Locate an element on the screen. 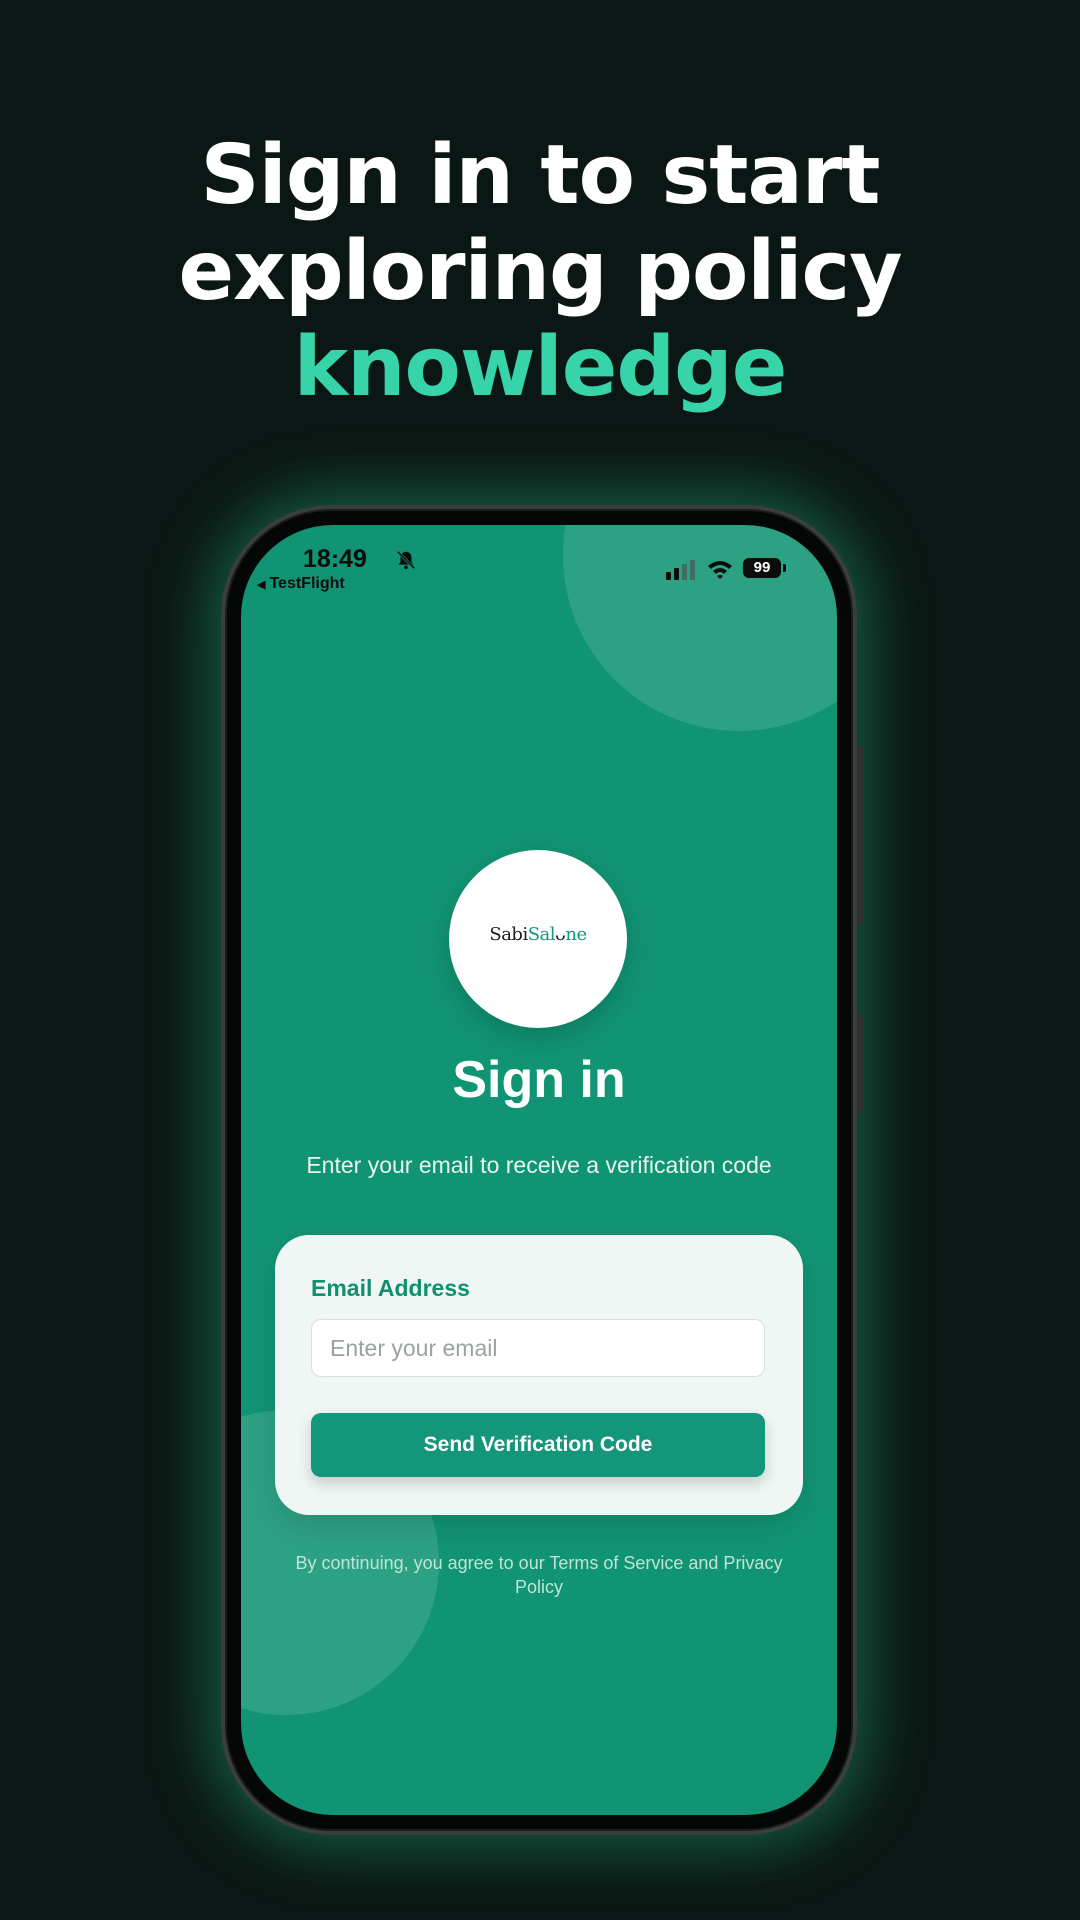  send-verification-code-button: Send Verification Code is located at coordinates (538, 1445).